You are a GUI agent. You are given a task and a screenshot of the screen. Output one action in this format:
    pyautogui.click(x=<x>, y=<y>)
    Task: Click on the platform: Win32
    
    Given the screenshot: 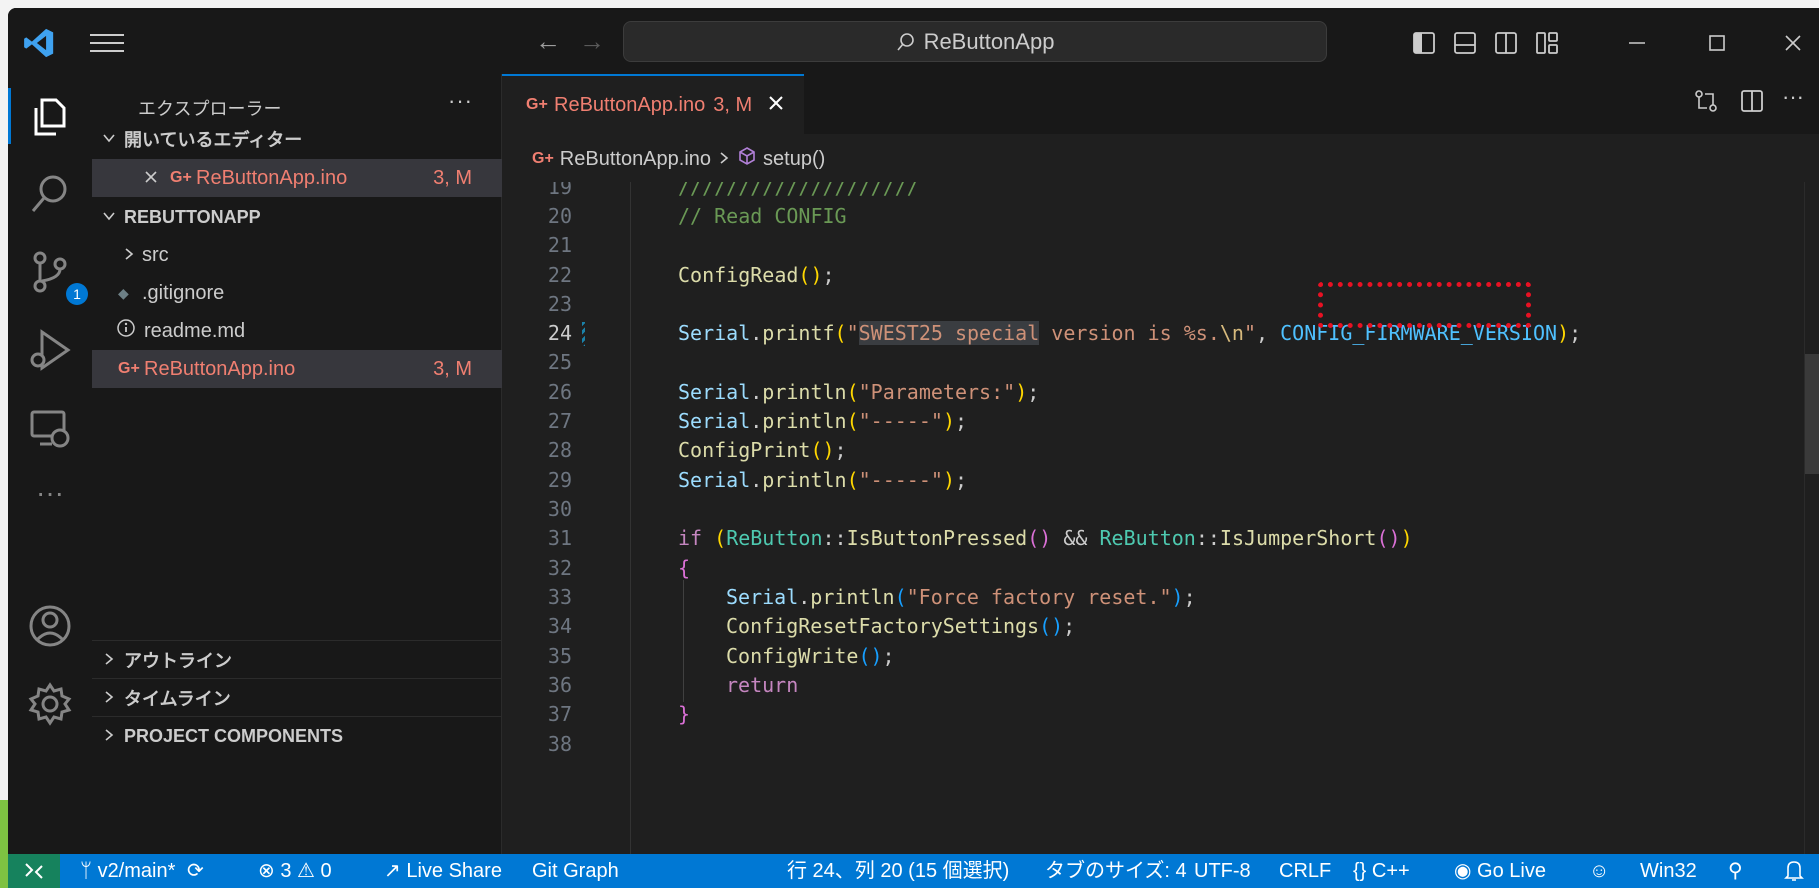 What is the action you would take?
    pyautogui.click(x=1668, y=871)
    